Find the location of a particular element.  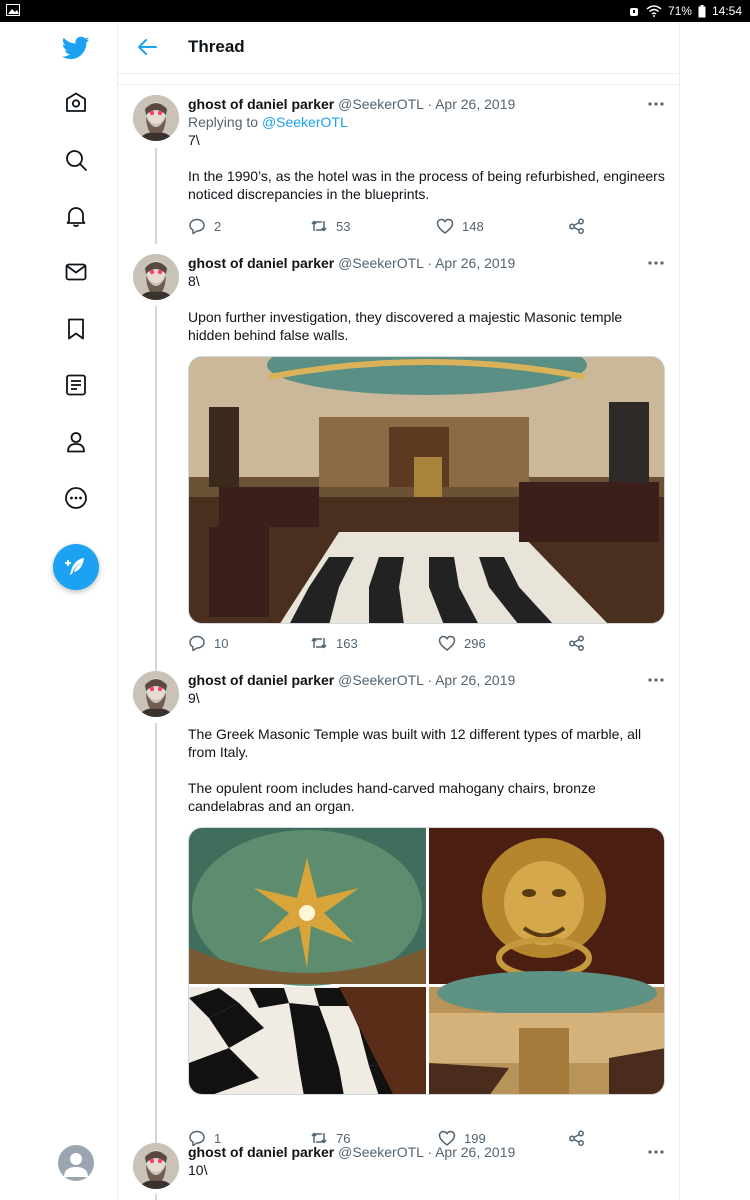

tweet-image-grid is located at coordinates (426, 961).